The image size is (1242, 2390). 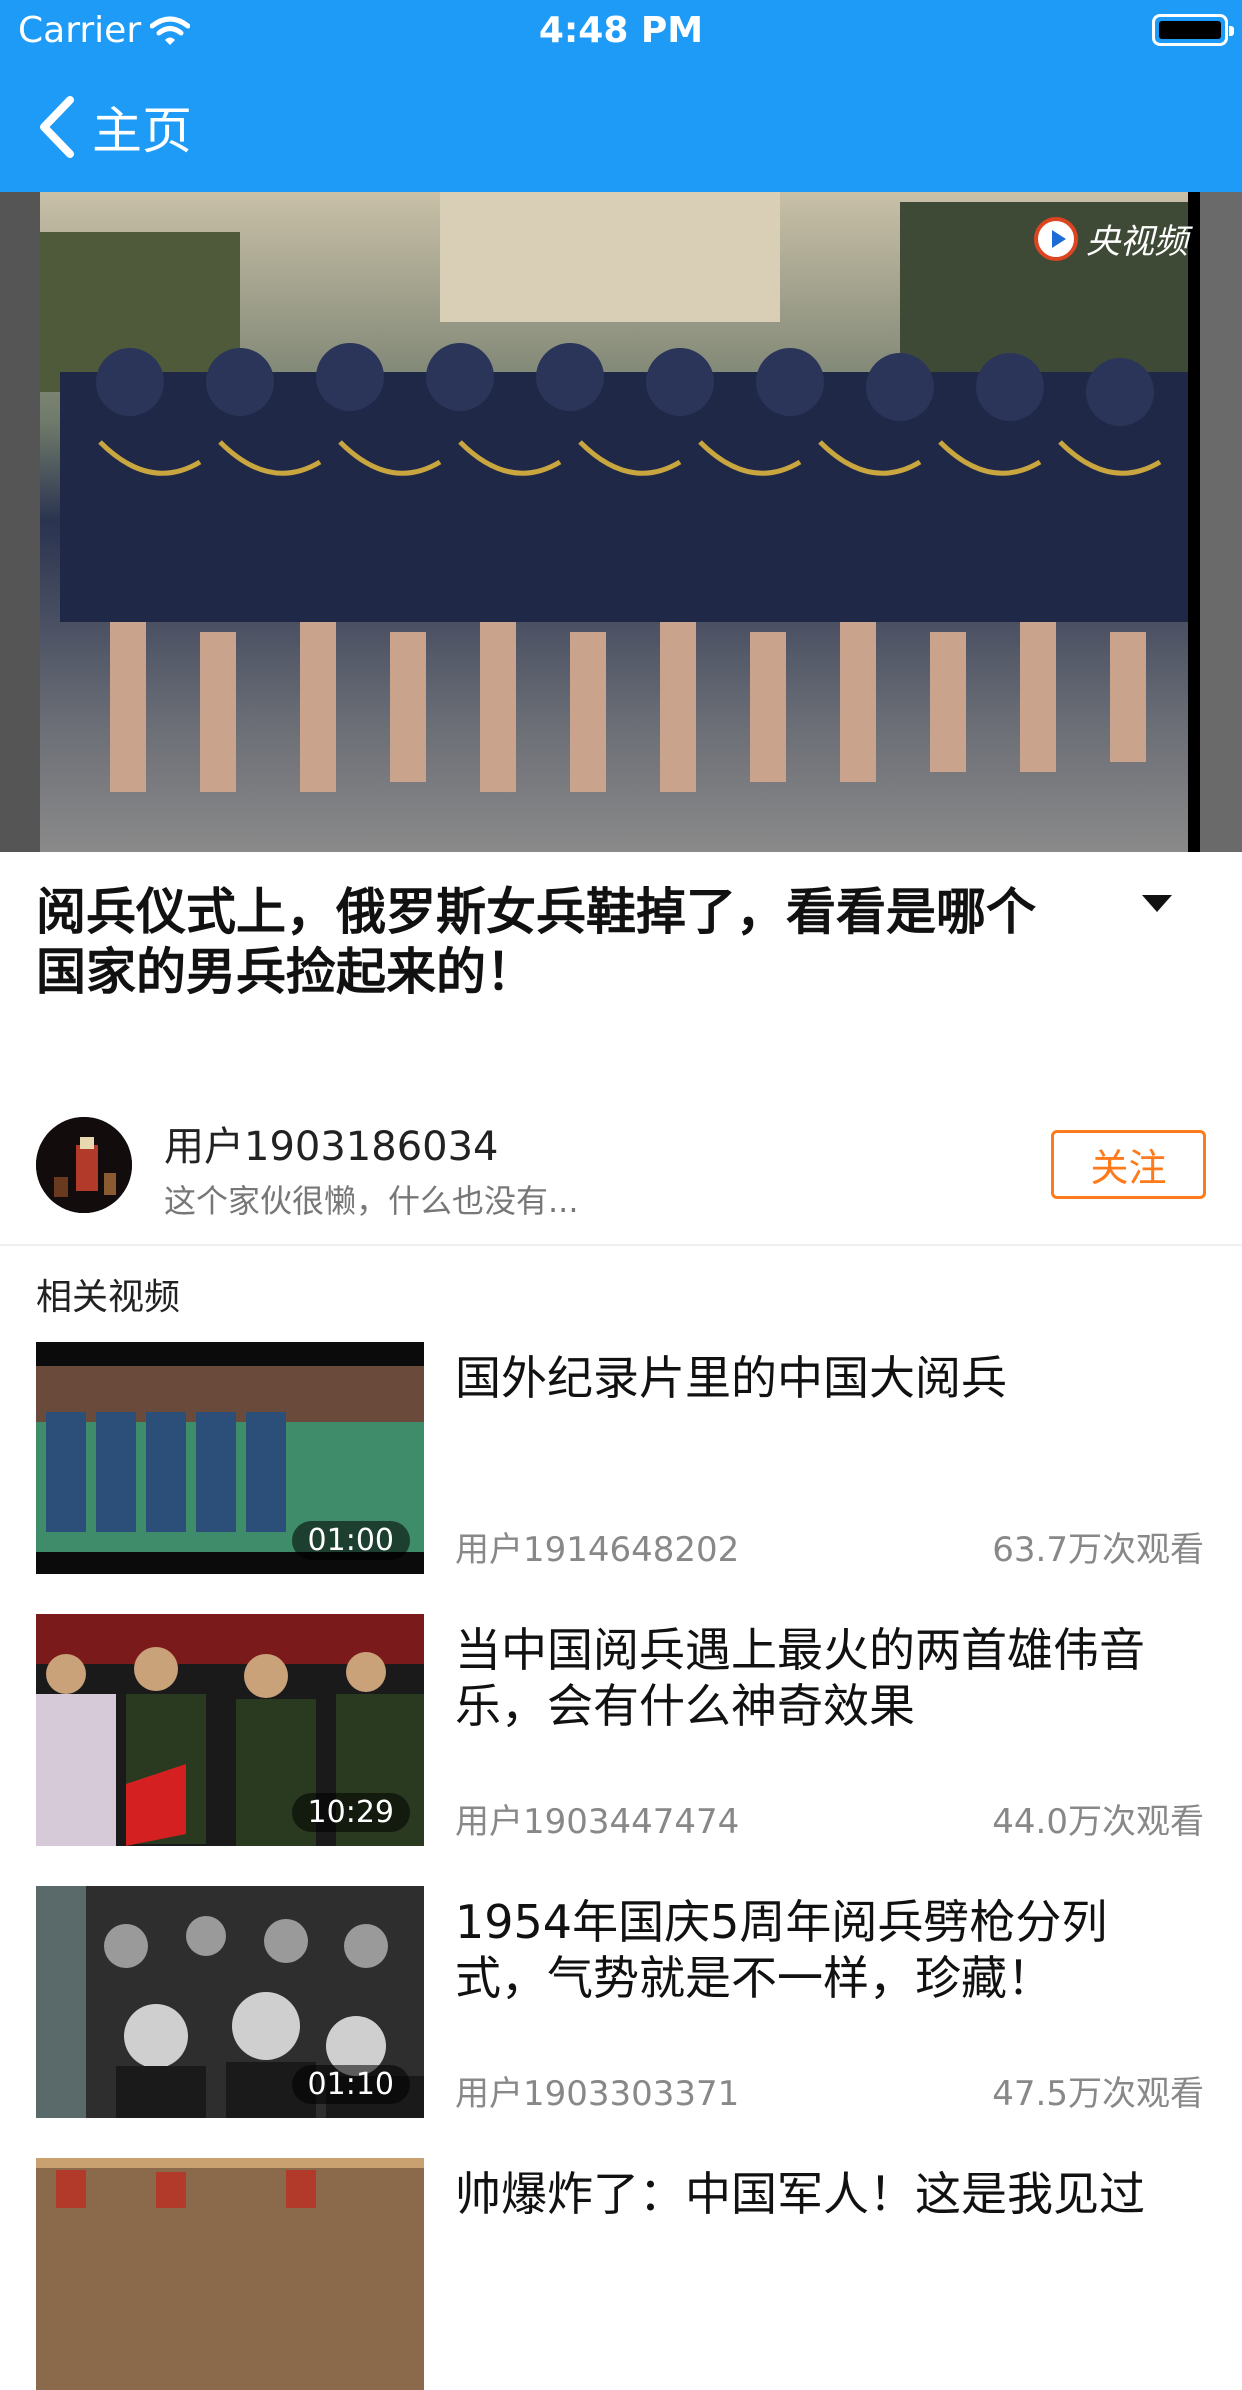 What do you see at coordinates (621, 1458) in the screenshot?
I see `list-item: 01:00 国外纪录片里的中国大阅兵 用户1914648202 63.7万次观看` at bounding box center [621, 1458].